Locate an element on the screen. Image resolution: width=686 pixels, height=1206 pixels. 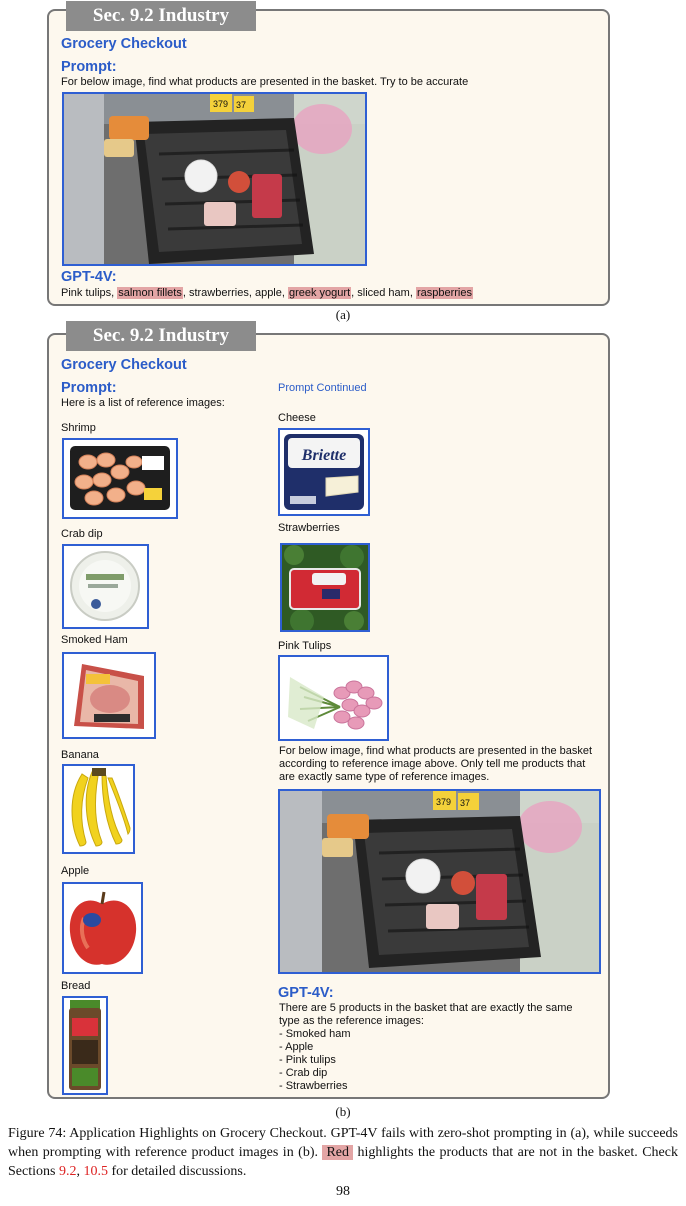
ref-image-strawberries is located at coordinates (325, 587).